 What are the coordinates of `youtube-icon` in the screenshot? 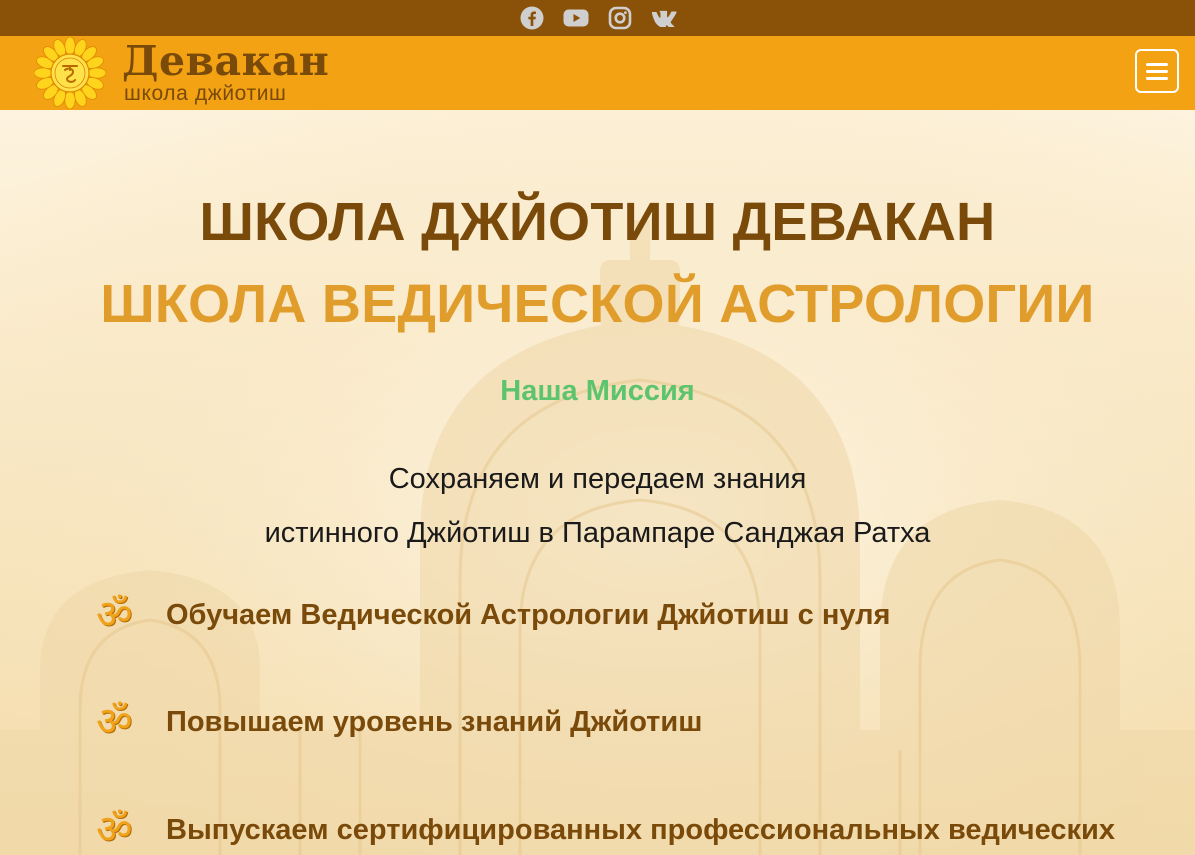 It's located at (576, 18).